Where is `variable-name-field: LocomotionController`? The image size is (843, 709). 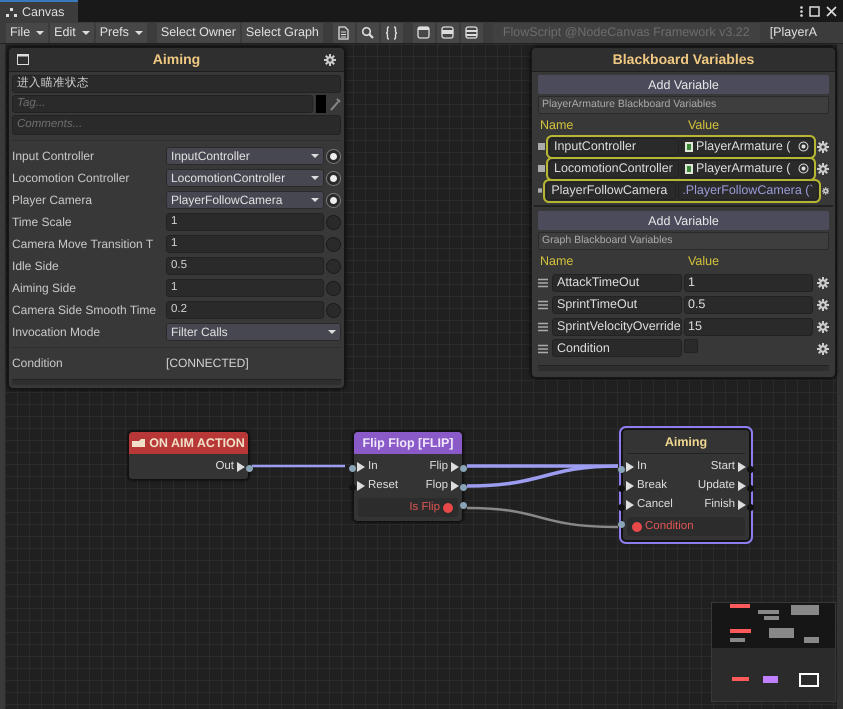 variable-name-field: LocomotionController is located at coordinates (614, 169).